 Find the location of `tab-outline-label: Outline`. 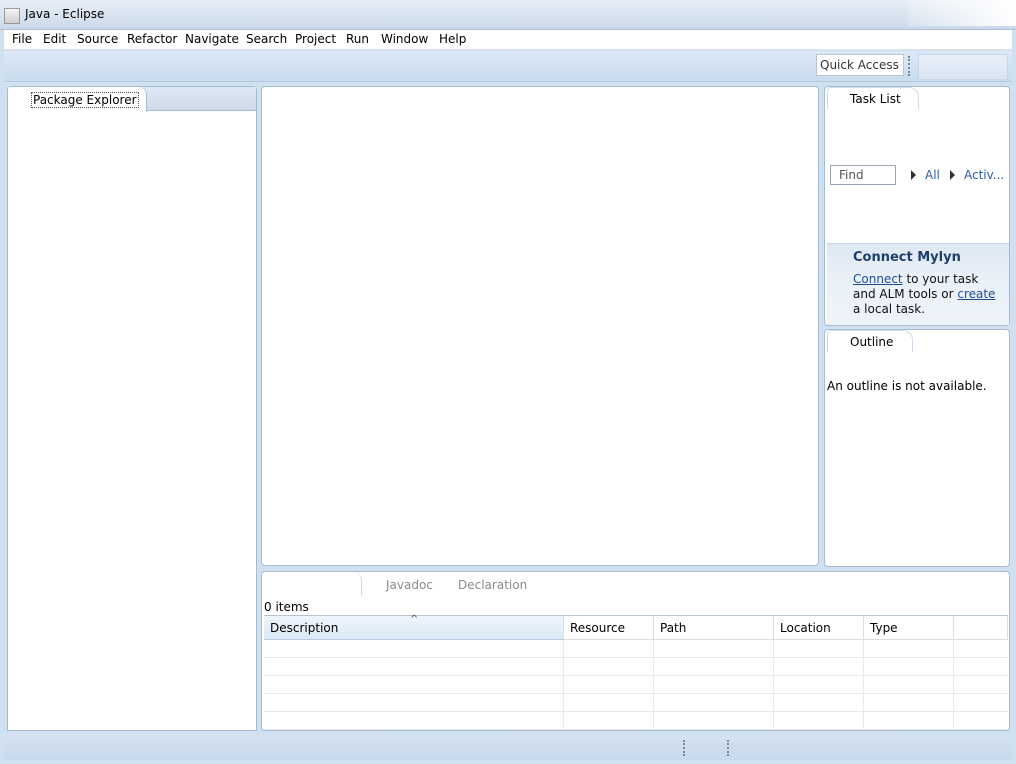

tab-outline-label: Outline is located at coordinates (872, 342).